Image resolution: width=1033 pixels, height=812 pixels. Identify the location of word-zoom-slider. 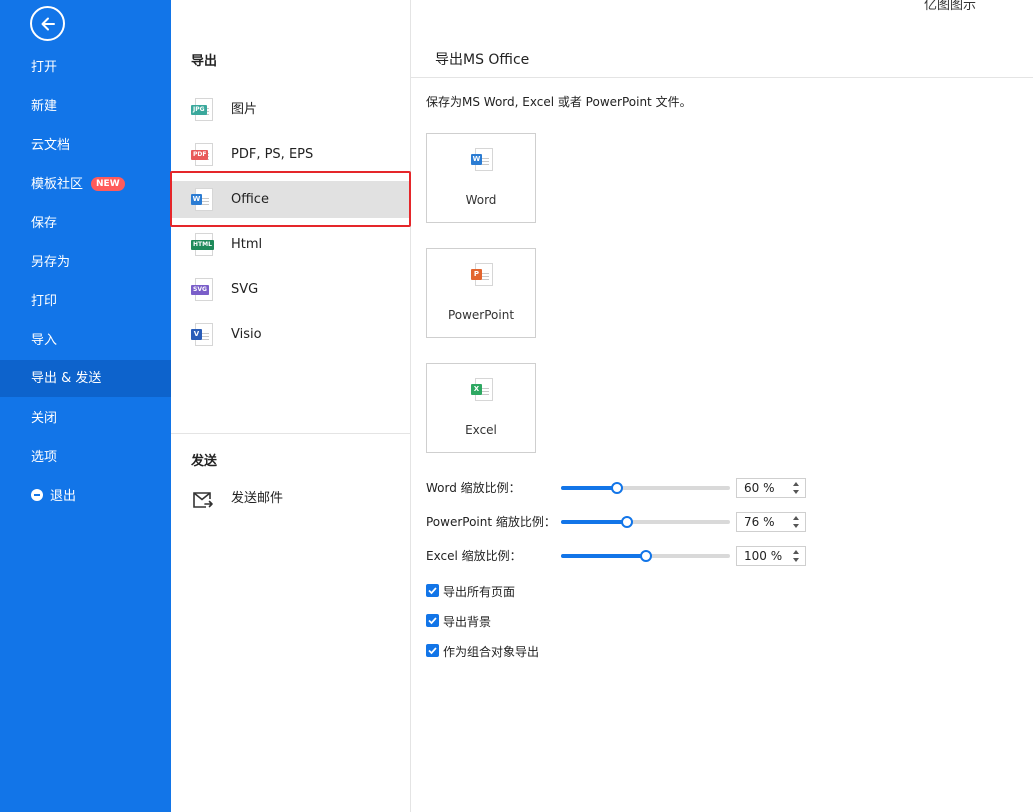
(645, 488).